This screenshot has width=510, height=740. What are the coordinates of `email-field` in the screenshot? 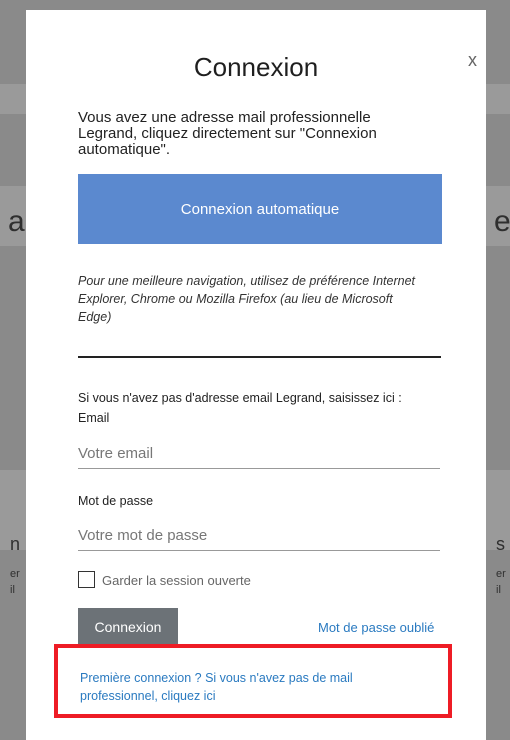 It's located at (259, 453).